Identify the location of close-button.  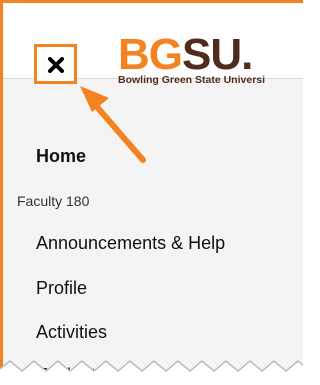
(55, 64).